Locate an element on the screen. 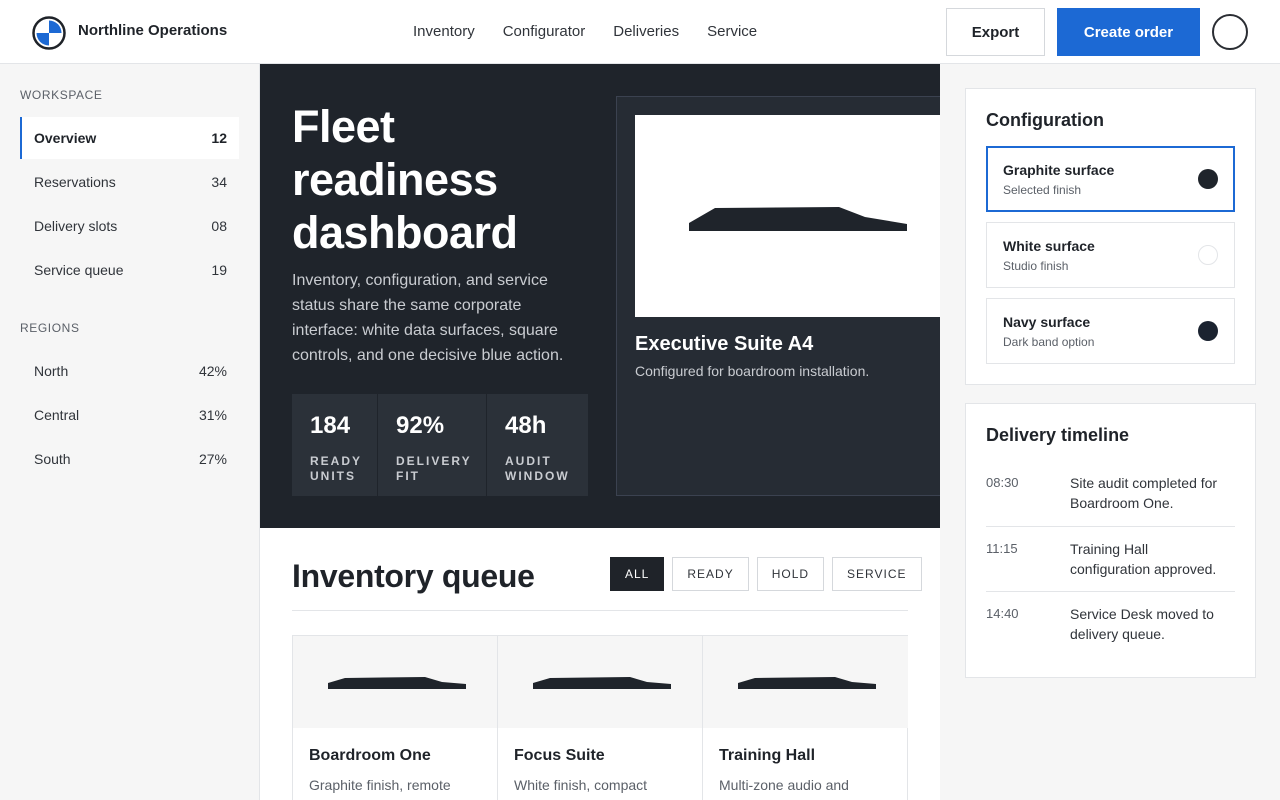  stat-ready-units: 184 READY UNITS is located at coordinates (335, 445).